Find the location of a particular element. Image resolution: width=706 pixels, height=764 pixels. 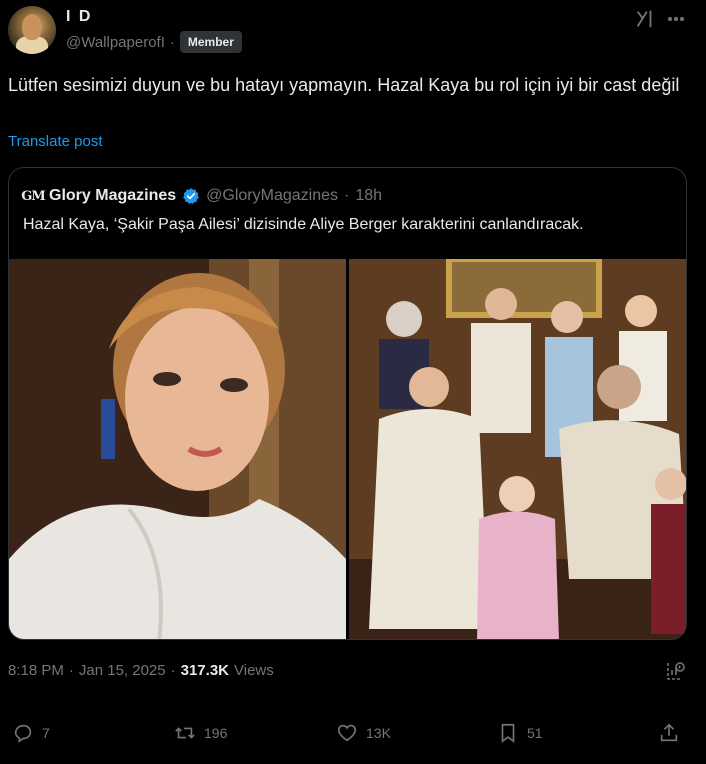

author-handle: @WallpaperofI is located at coordinates (115, 42).